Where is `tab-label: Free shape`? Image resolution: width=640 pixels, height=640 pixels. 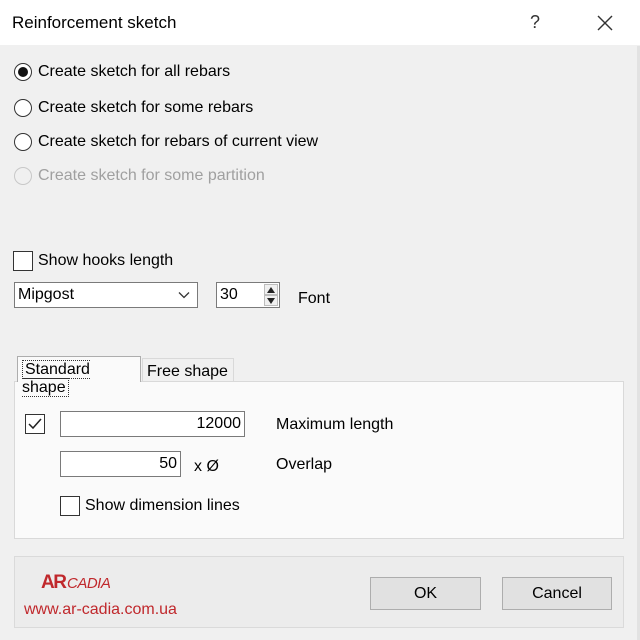 tab-label: Free shape is located at coordinates (187, 371).